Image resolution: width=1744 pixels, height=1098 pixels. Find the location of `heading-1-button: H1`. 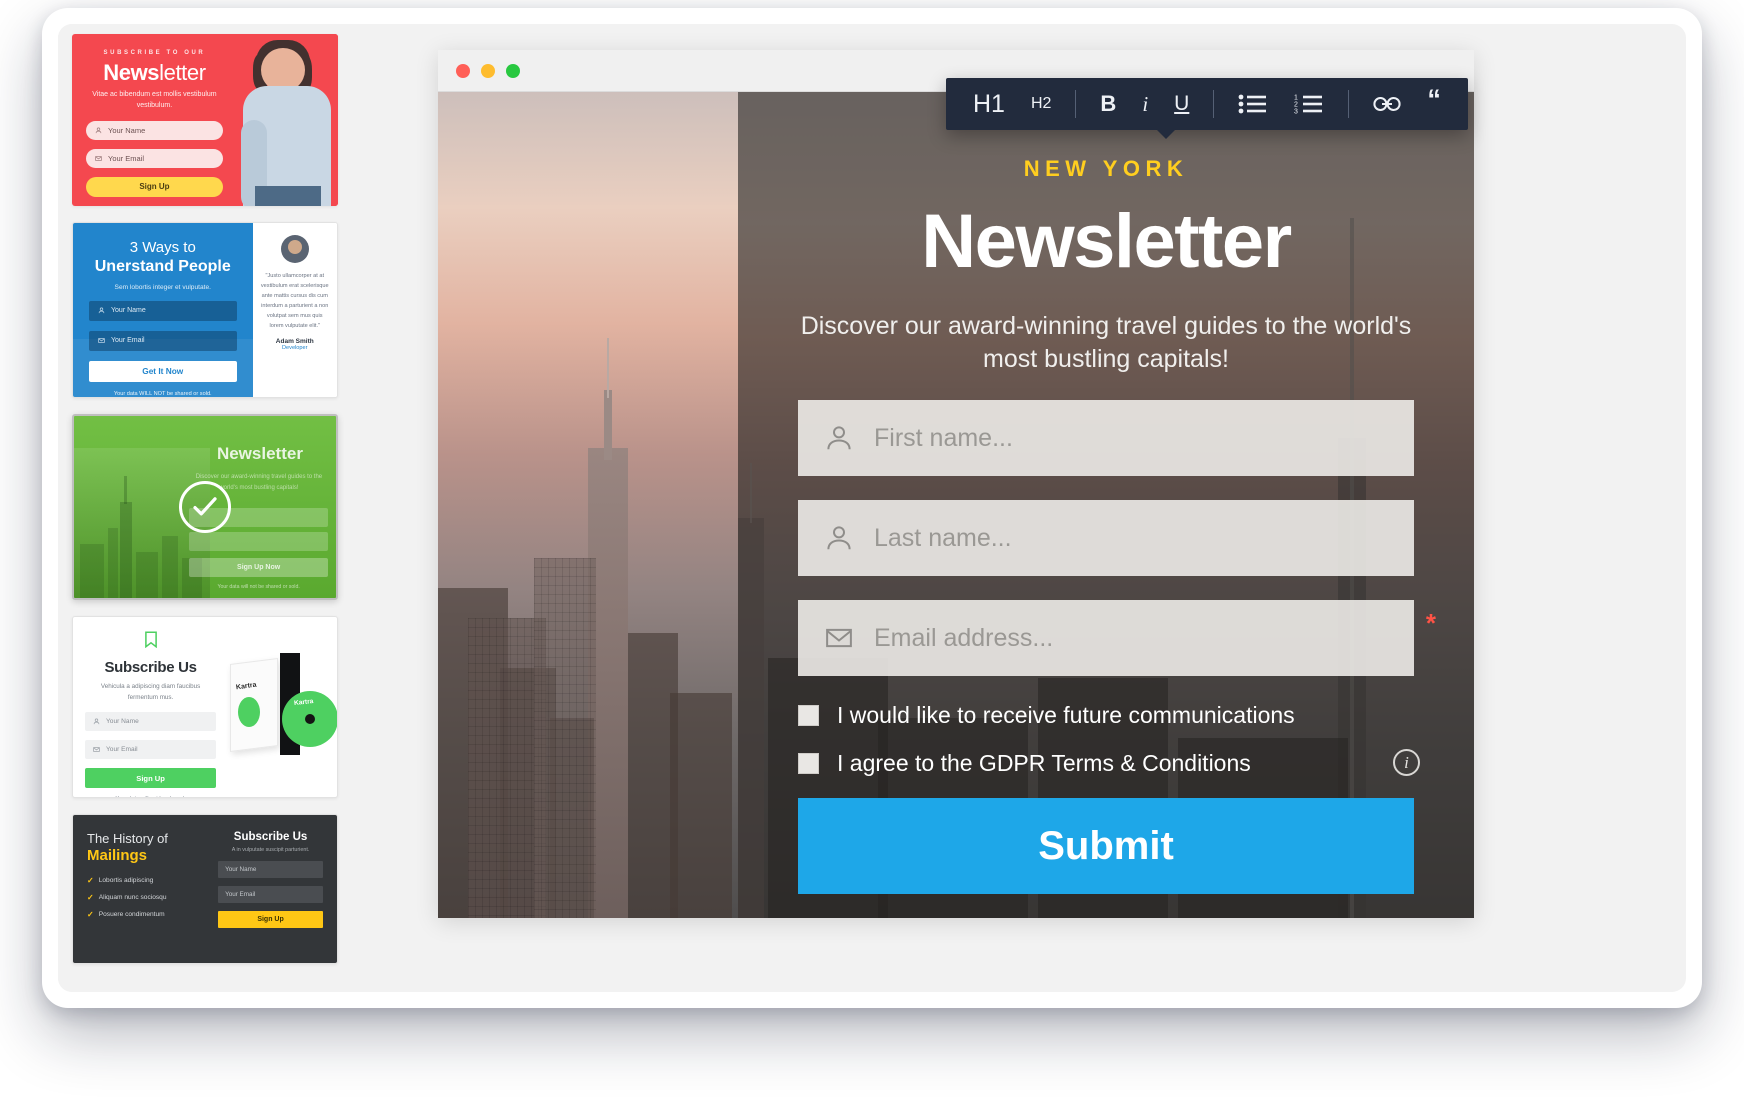

heading-1-button: H1 is located at coordinates (989, 104).